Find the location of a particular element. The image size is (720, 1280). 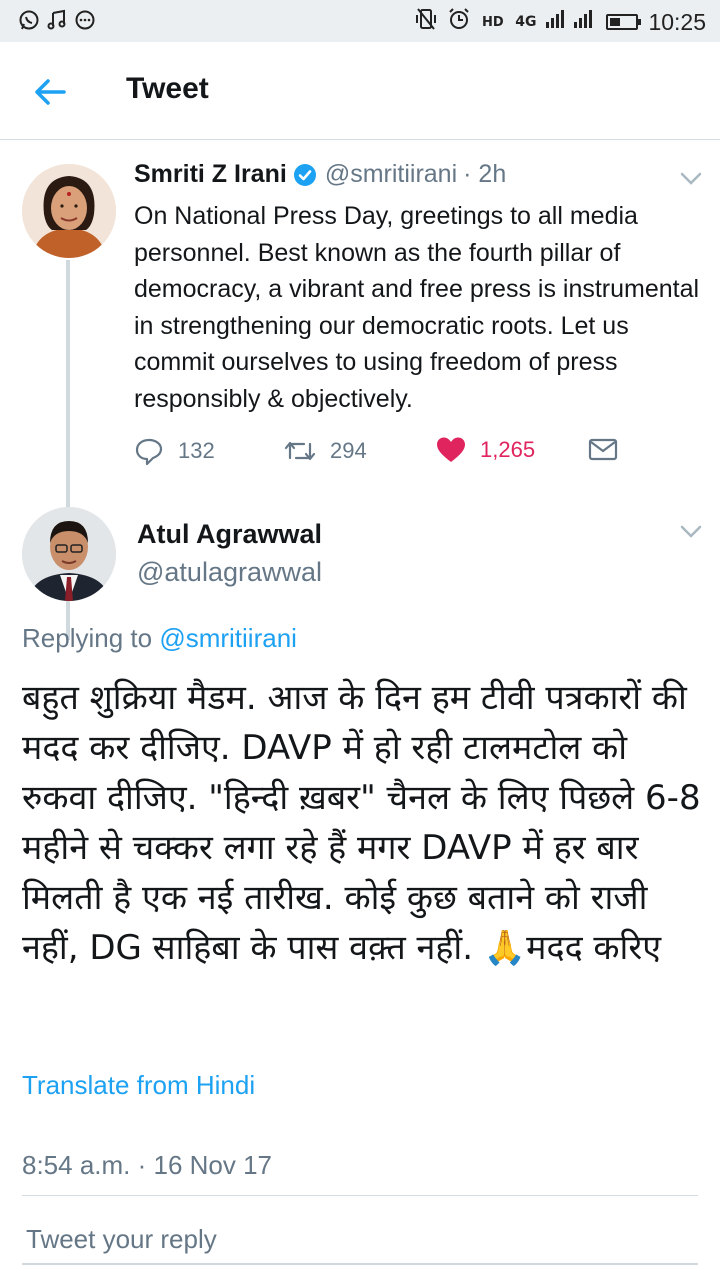

page-title: Tweet is located at coordinates (167, 88).